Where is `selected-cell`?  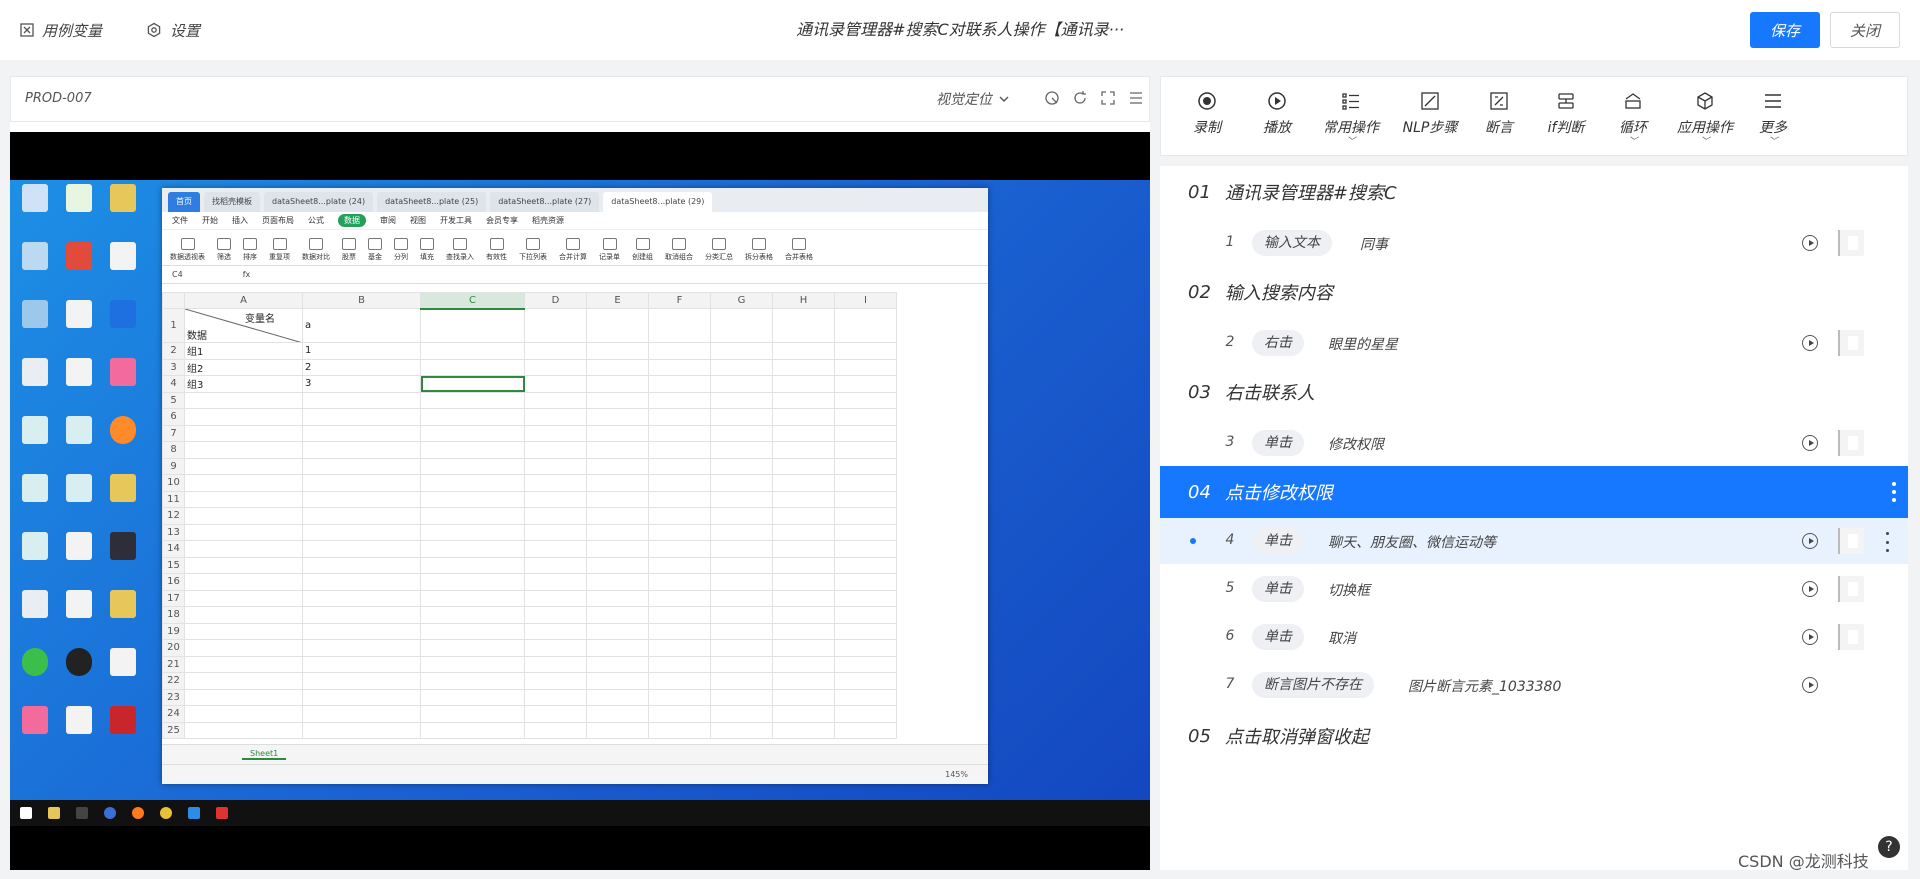 selected-cell is located at coordinates (472, 384).